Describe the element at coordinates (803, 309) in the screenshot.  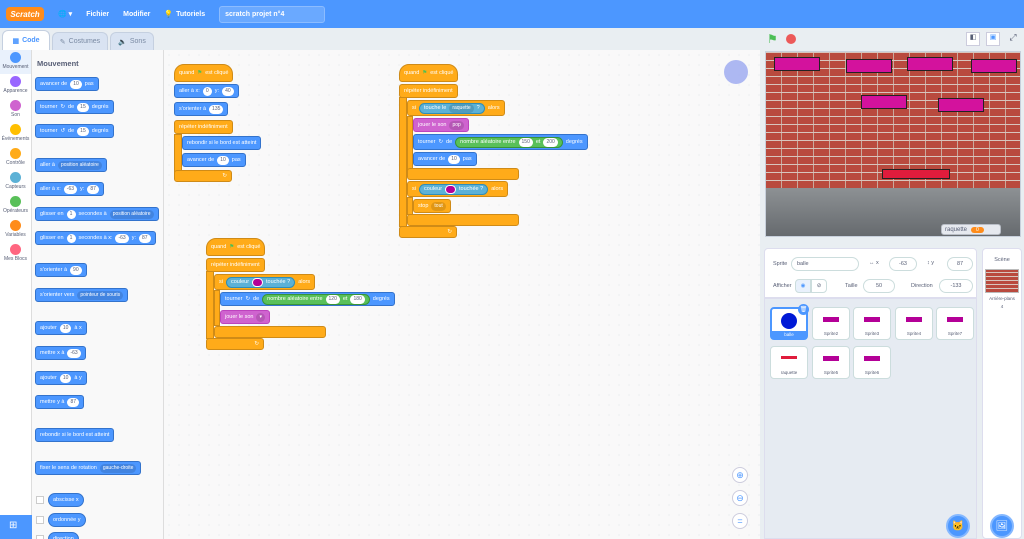
I see `delete-icon: 🗑` at that location.